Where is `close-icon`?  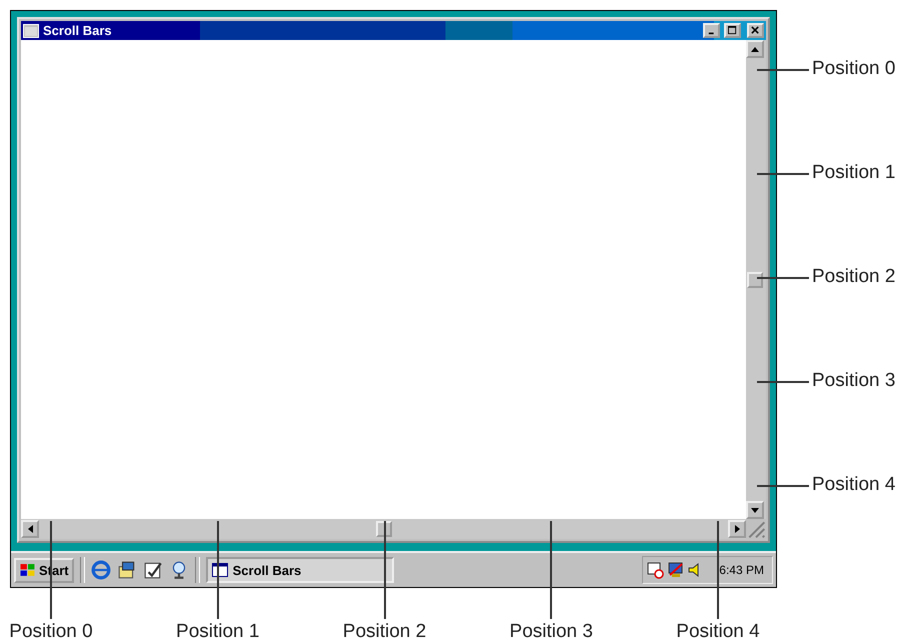 close-icon is located at coordinates (755, 30).